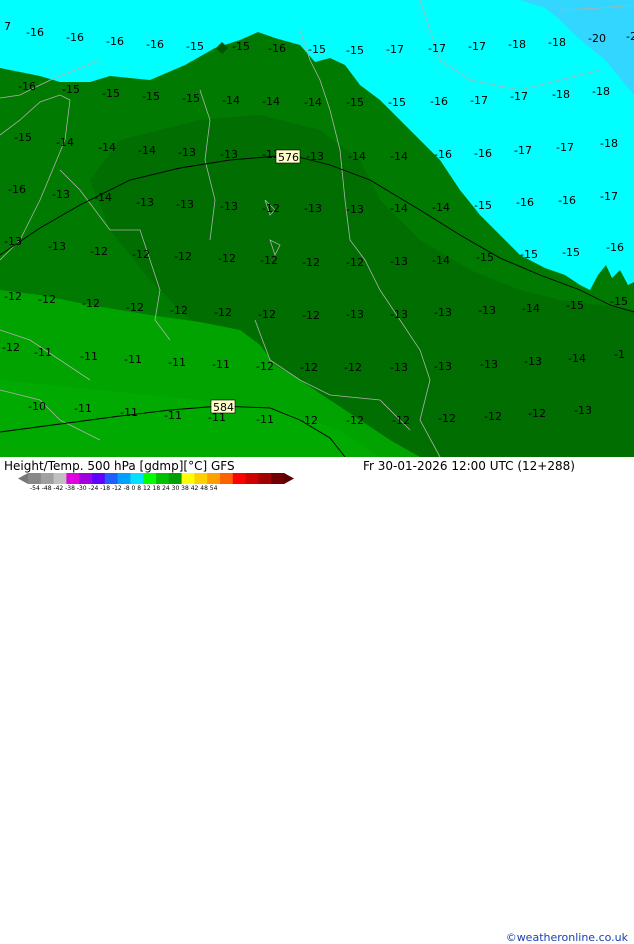 The width and height of the screenshot is (634, 944). Describe the element at coordinates (289, 478) in the screenshot. I see `scale-right-arrow` at that location.